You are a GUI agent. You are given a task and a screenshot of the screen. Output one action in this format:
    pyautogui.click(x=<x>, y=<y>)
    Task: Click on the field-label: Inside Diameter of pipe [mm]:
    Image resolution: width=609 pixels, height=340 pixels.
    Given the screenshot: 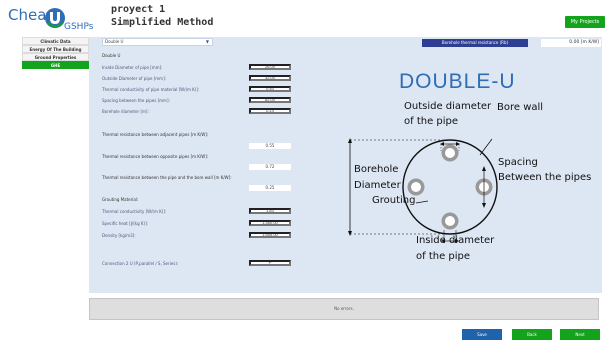 What is the action you would take?
    pyautogui.click(x=132, y=67)
    